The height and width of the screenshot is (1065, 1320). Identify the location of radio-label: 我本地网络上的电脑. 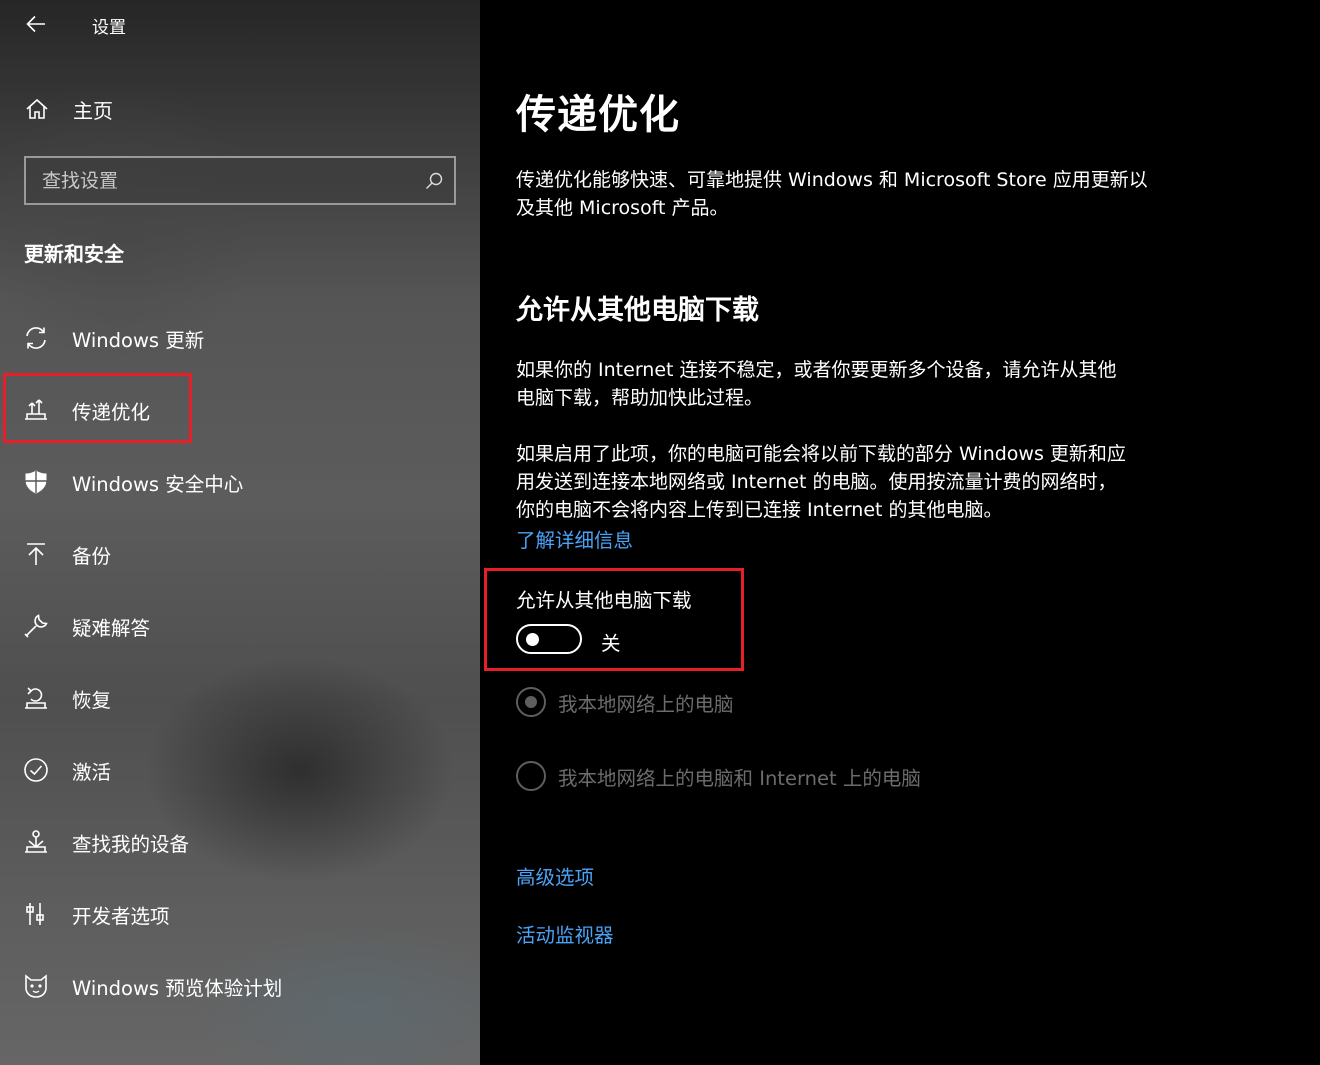
(646, 704).